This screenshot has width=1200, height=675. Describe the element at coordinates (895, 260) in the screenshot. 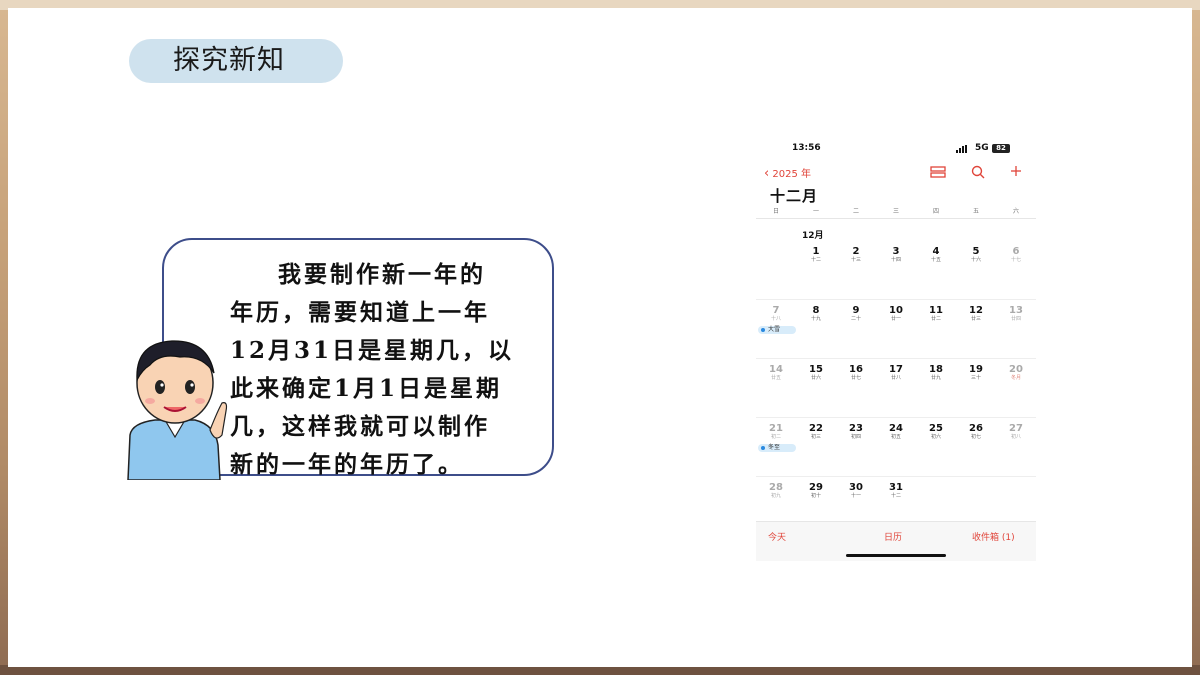

I see `lunar-date: 十四` at that location.